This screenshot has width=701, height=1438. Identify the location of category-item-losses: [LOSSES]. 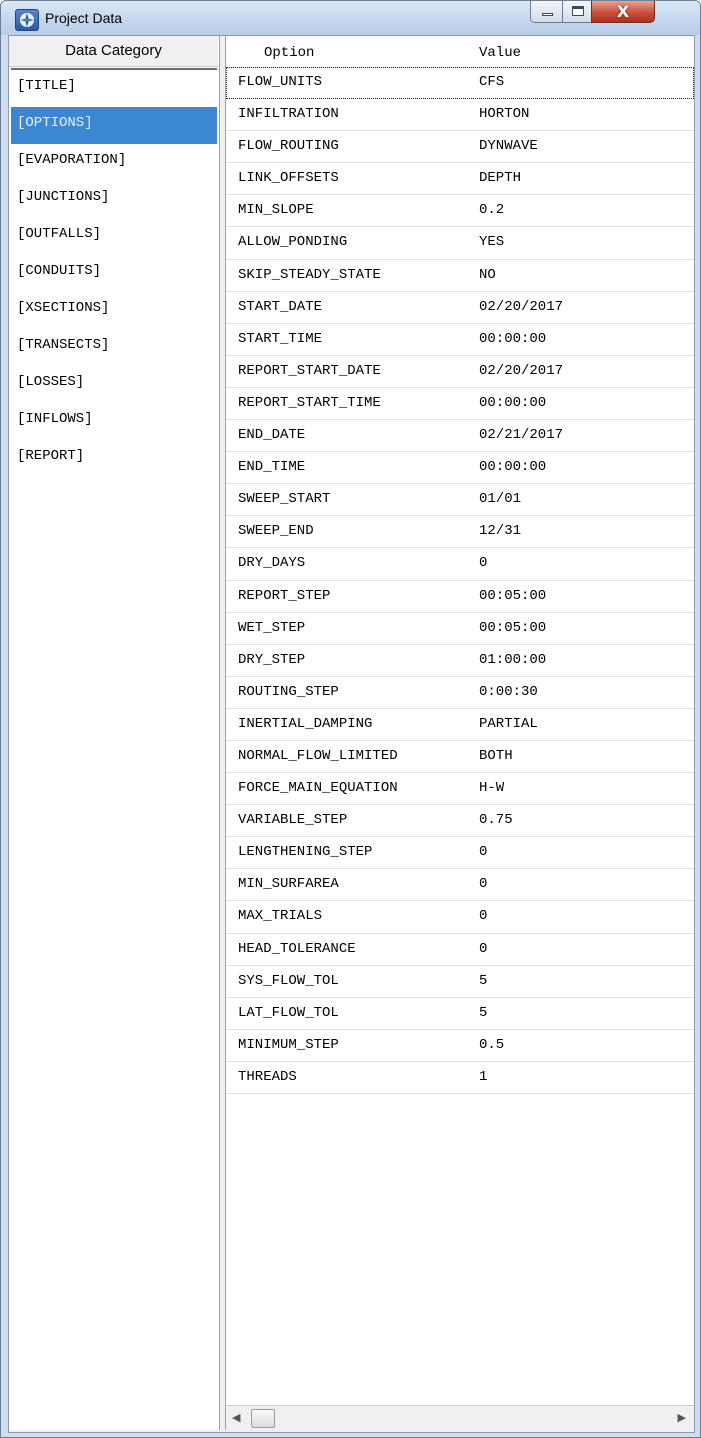
(114, 384).